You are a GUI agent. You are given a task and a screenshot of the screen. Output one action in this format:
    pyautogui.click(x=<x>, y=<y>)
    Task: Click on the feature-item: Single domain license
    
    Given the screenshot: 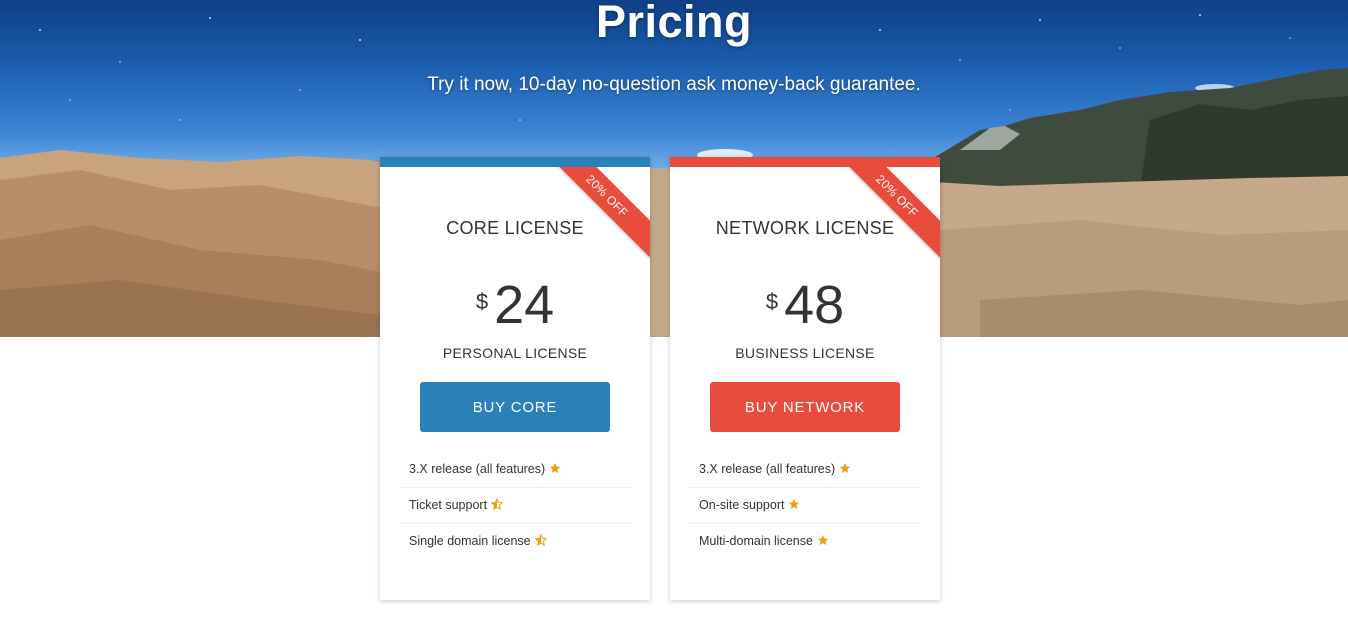 What is the action you would take?
    pyautogui.click(x=515, y=541)
    